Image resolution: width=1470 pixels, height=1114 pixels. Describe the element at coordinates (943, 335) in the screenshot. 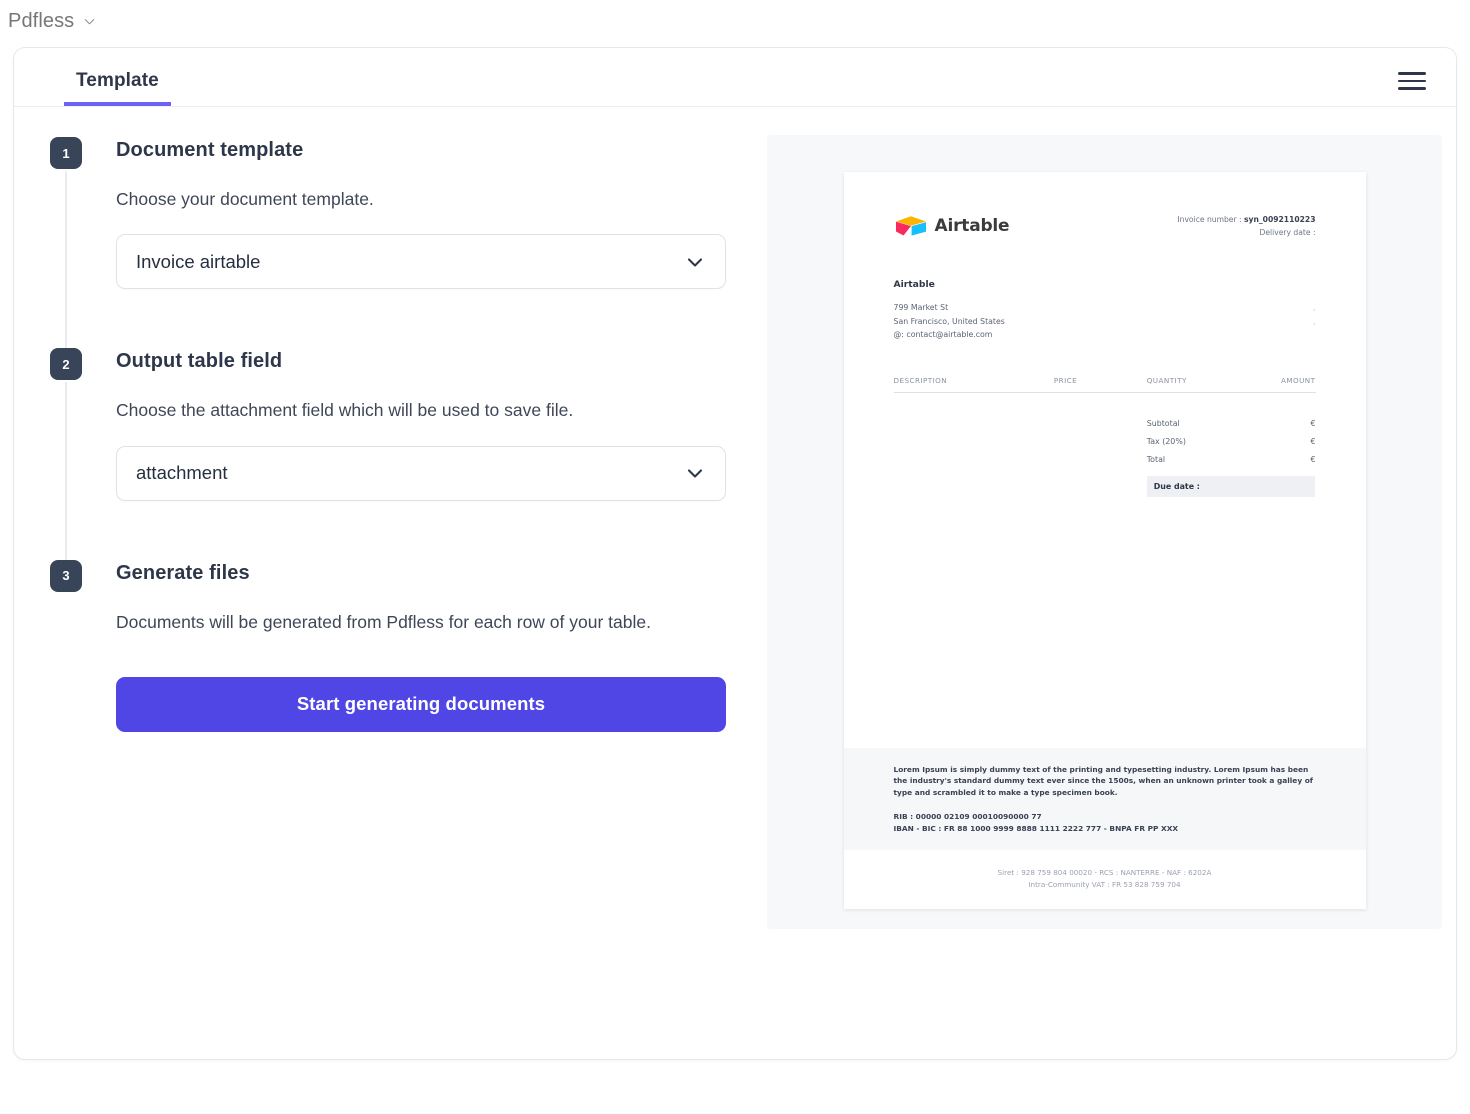

I see `sender-email: @: contact@airtable.com` at that location.